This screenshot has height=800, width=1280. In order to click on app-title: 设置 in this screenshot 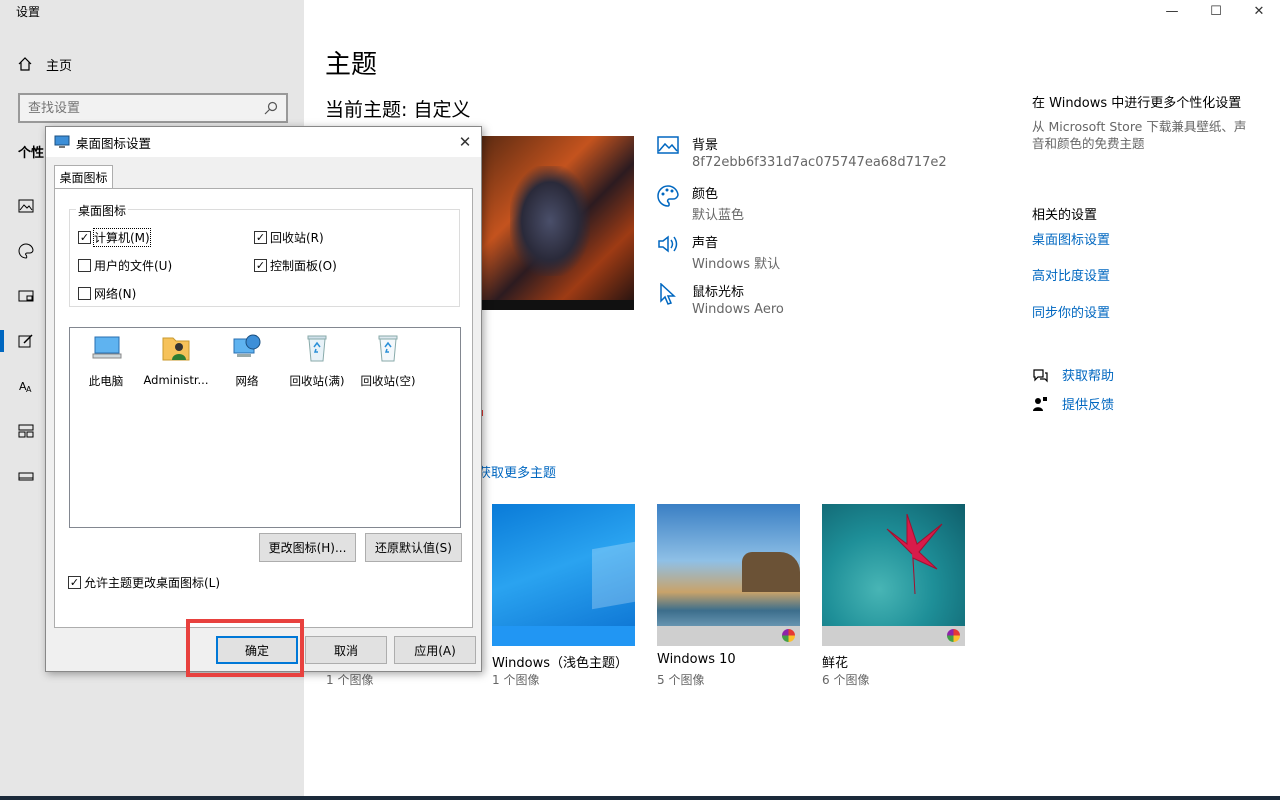, I will do `click(28, 12)`.